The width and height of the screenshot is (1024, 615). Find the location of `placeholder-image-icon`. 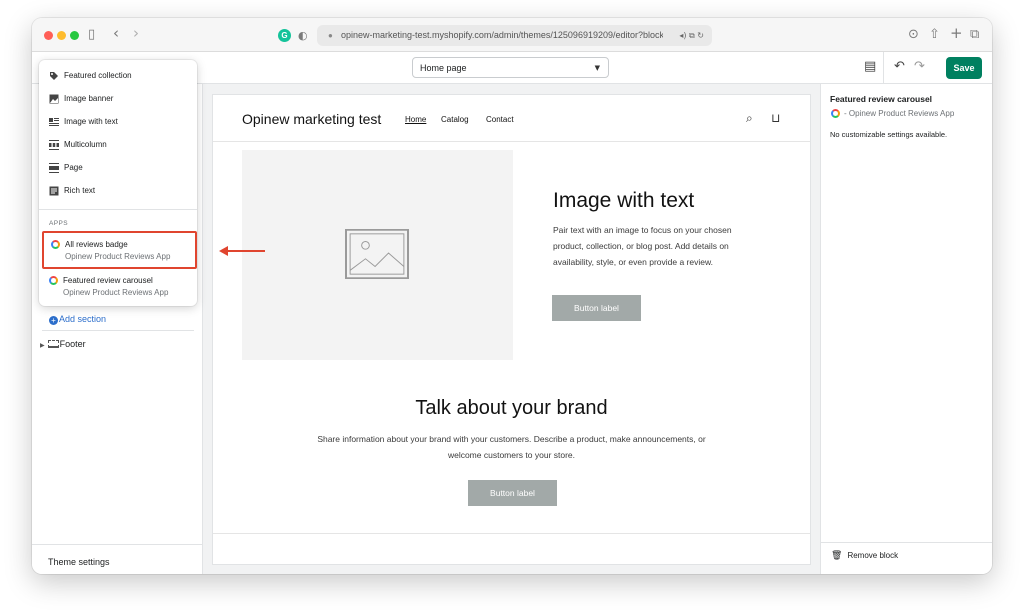

placeholder-image-icon is located at coordinates (377, 254).